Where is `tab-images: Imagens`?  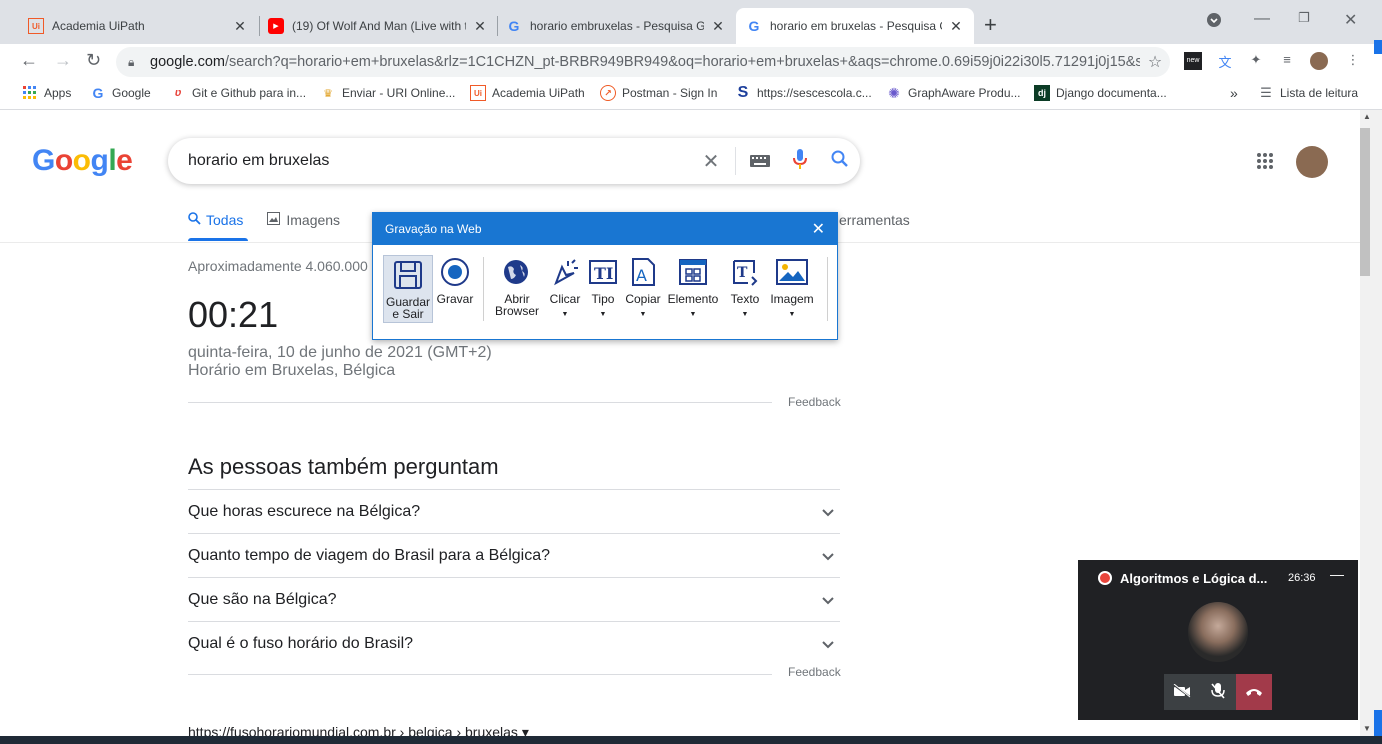 tab-images: Imagens is located at coordinates (303, 220).